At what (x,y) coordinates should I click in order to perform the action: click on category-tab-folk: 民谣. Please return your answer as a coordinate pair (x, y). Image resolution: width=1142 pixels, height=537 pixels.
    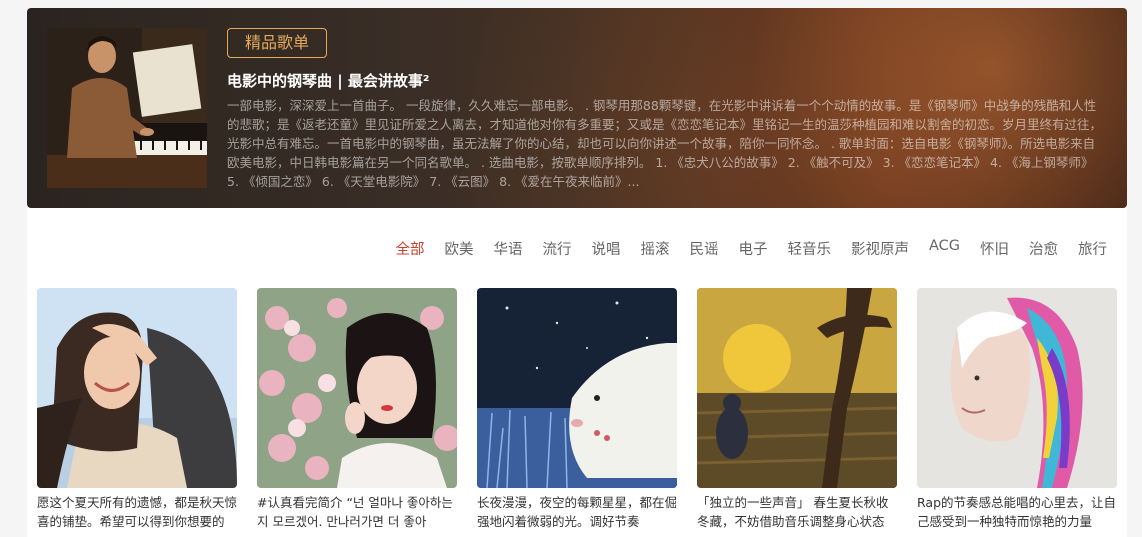
    Looking at the image, I should click on (703, 248).